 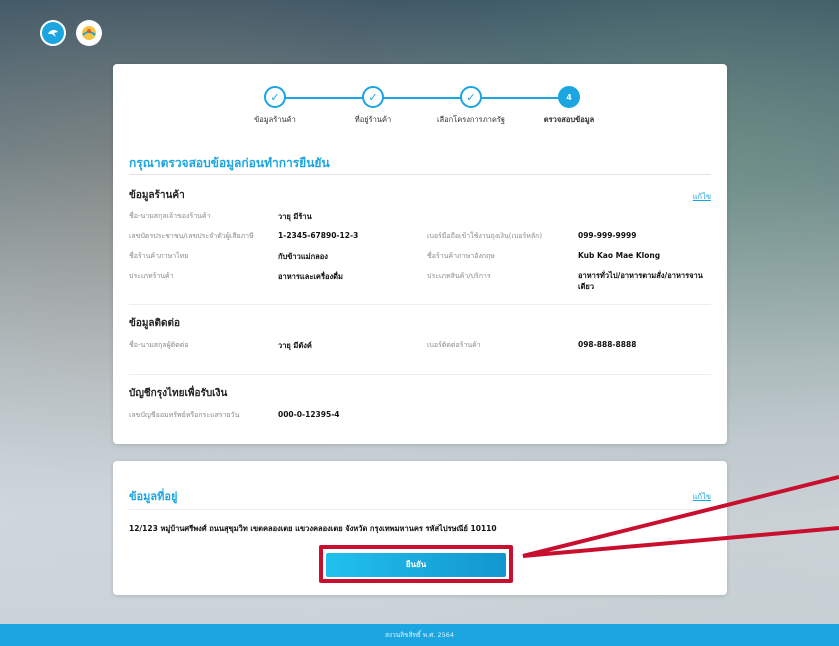 I want to click on project-logo, so click(x=89, y=33).